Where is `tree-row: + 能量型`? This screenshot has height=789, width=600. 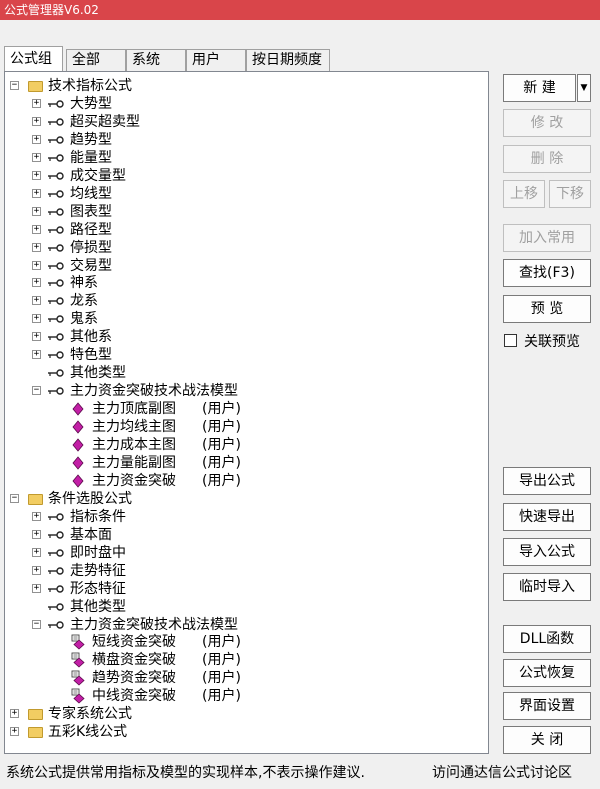 tree-row: + 能量型 is located at coordinates (245, 158).